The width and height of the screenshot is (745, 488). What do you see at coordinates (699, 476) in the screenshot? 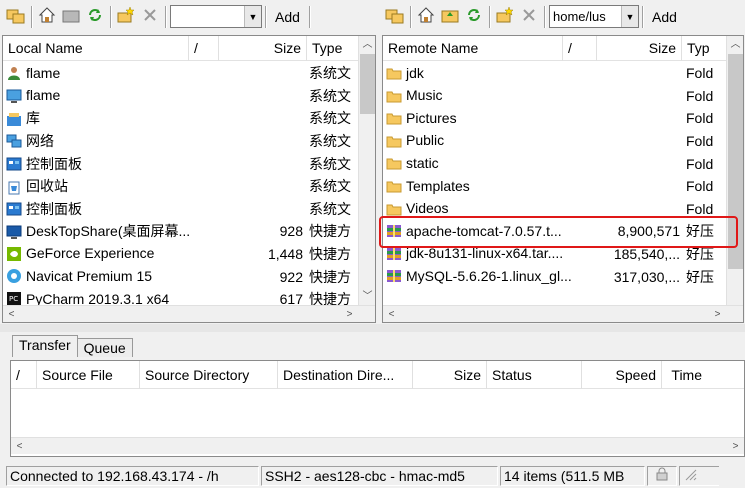
I see `resize-grip` at bounding box center [699, 476].